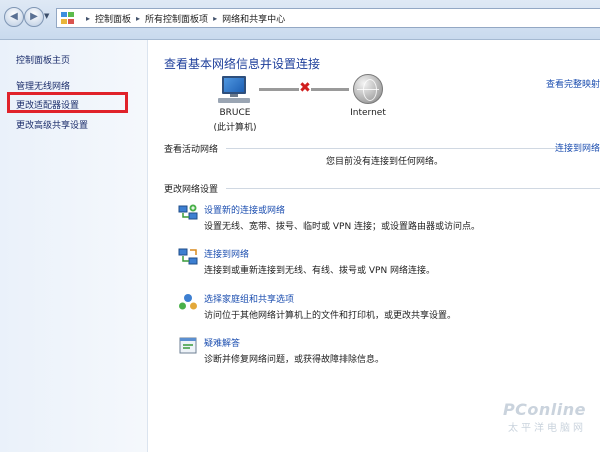 Image resolution: width=600 pixels, height=452 pixels. What do you see at coordinates (544, 409) in the screenshot?
I see `watermark-brand: PConline` at bounding box center [544, 409].